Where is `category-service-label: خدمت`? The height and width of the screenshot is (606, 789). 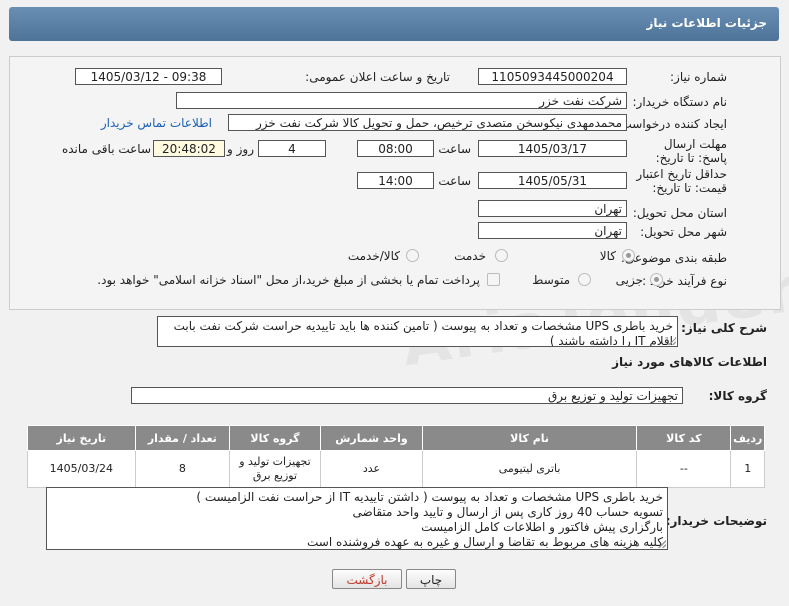 category-service-label: خدمت is located at coordinates (470, 256).